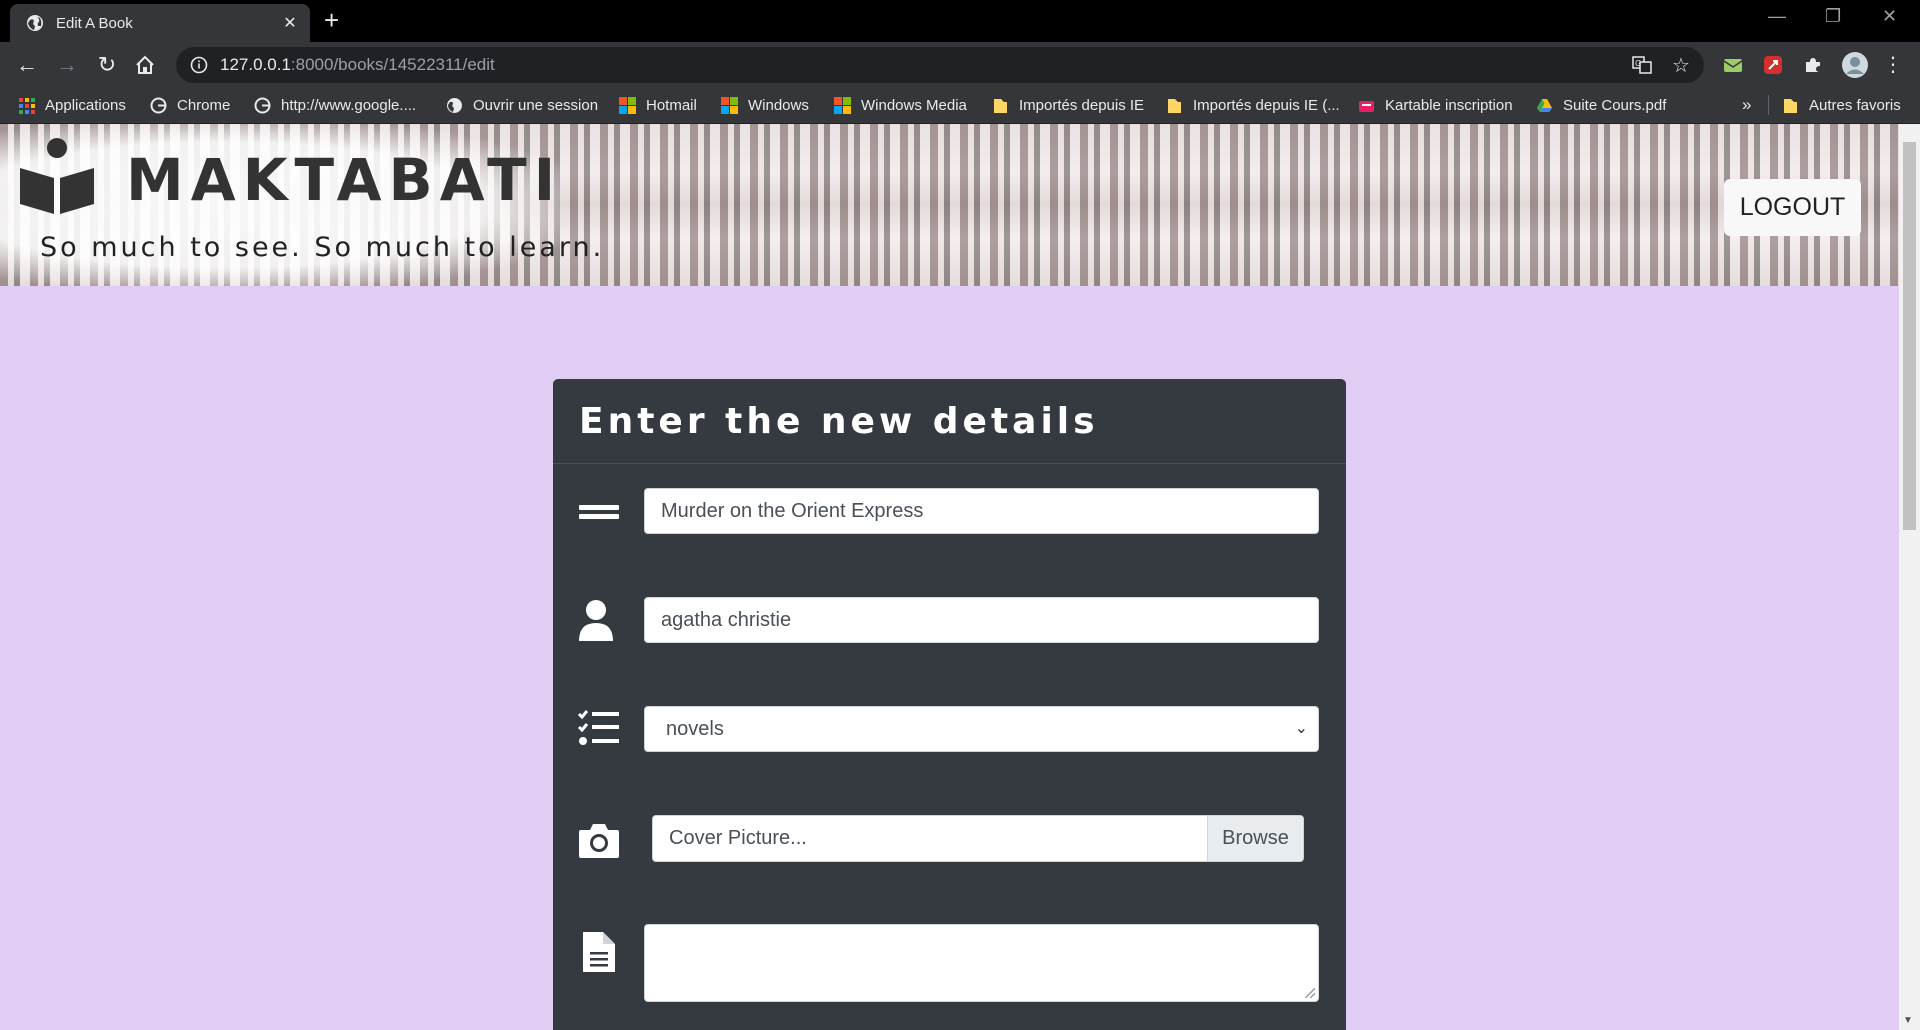 This screenshot has width=1920, height=1030. I want to click on svg-text: G, so click(1638, 63).